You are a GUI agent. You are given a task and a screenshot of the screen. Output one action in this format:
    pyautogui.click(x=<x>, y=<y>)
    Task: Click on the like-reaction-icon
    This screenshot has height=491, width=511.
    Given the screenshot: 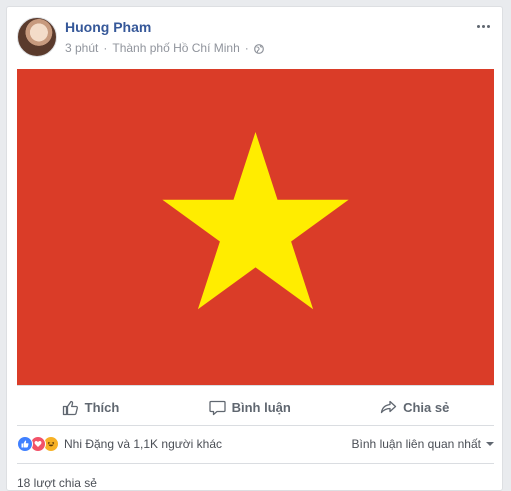 What is the action you would take?
    pyautogui.click(x=25, y=444)
    